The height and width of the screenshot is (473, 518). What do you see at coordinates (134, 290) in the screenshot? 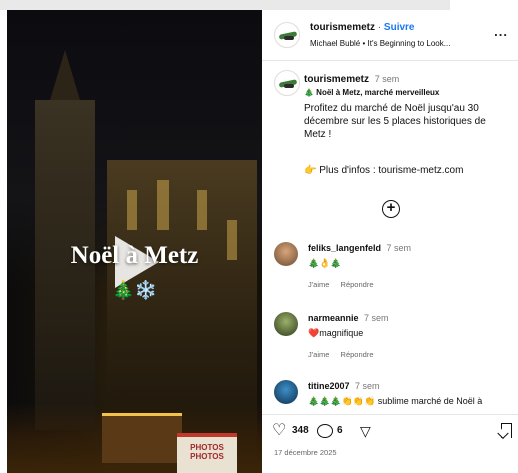
I see `video-emoji: 🎄❄️` at bounding box center [134, 290].